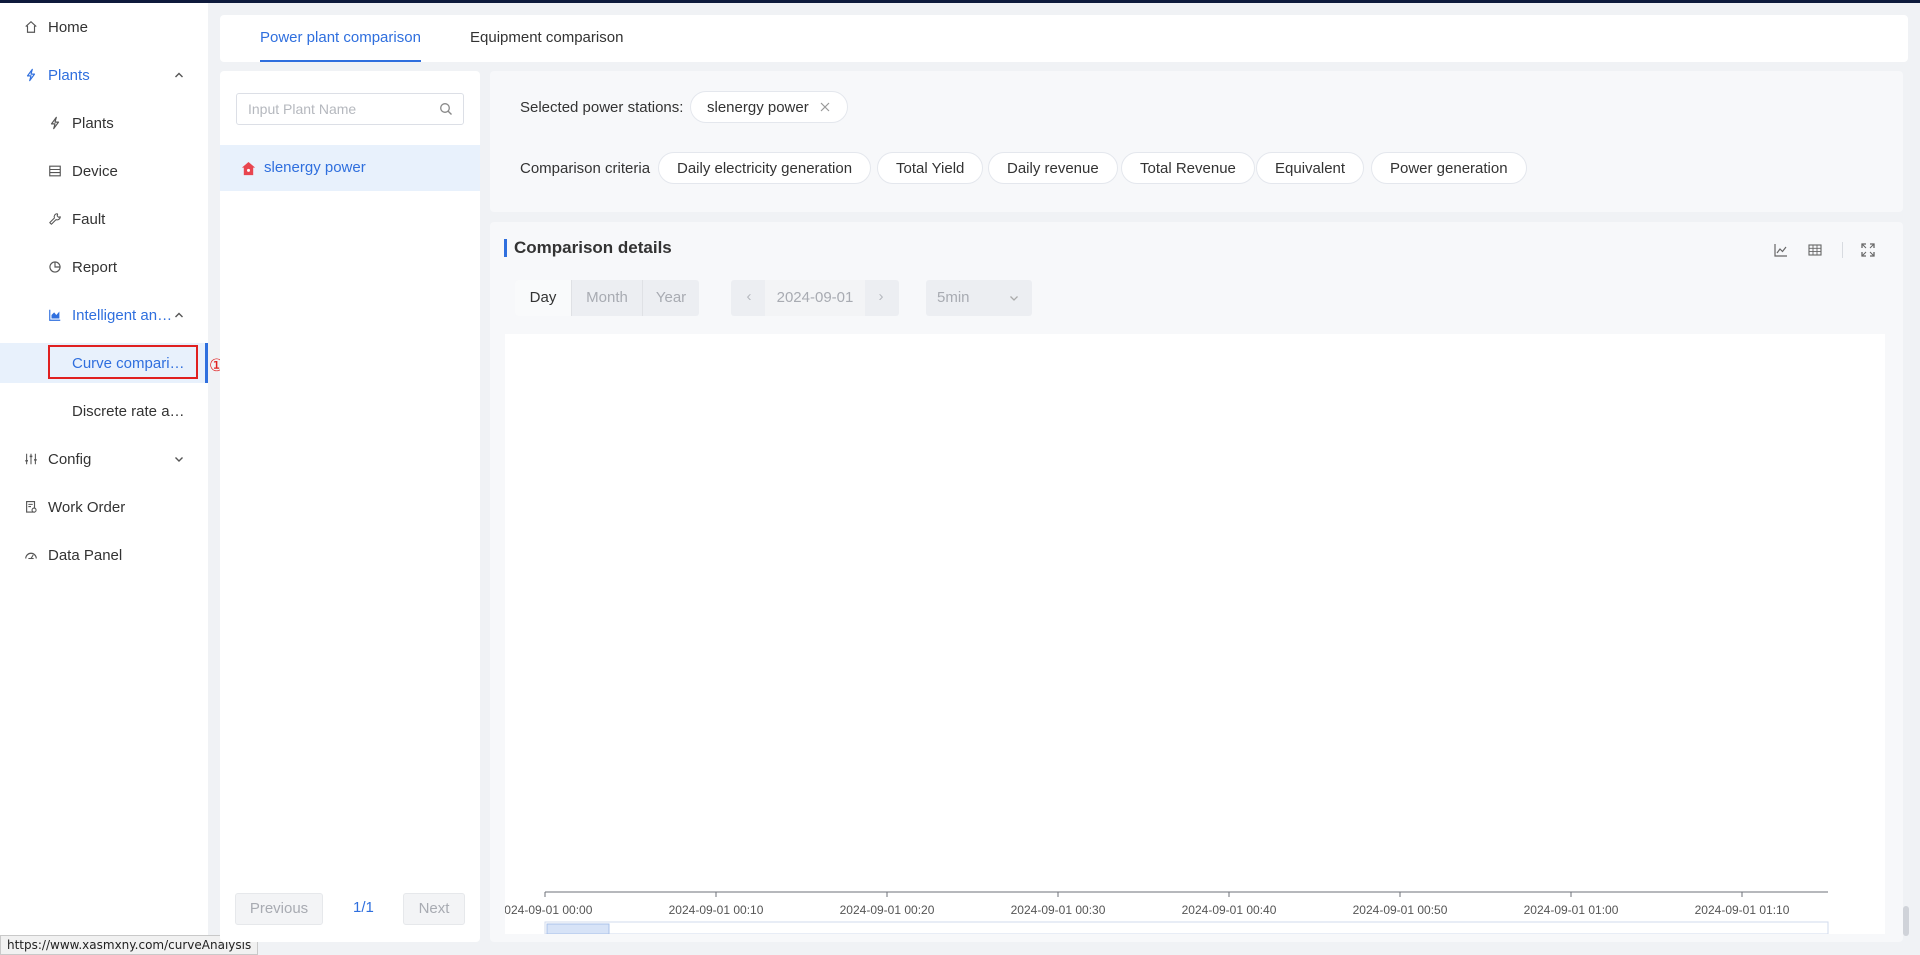 This screenshot has height=955, width=1920. I want to click on x-tick-label: 2024-09-01 00:00, so click(549, 910).